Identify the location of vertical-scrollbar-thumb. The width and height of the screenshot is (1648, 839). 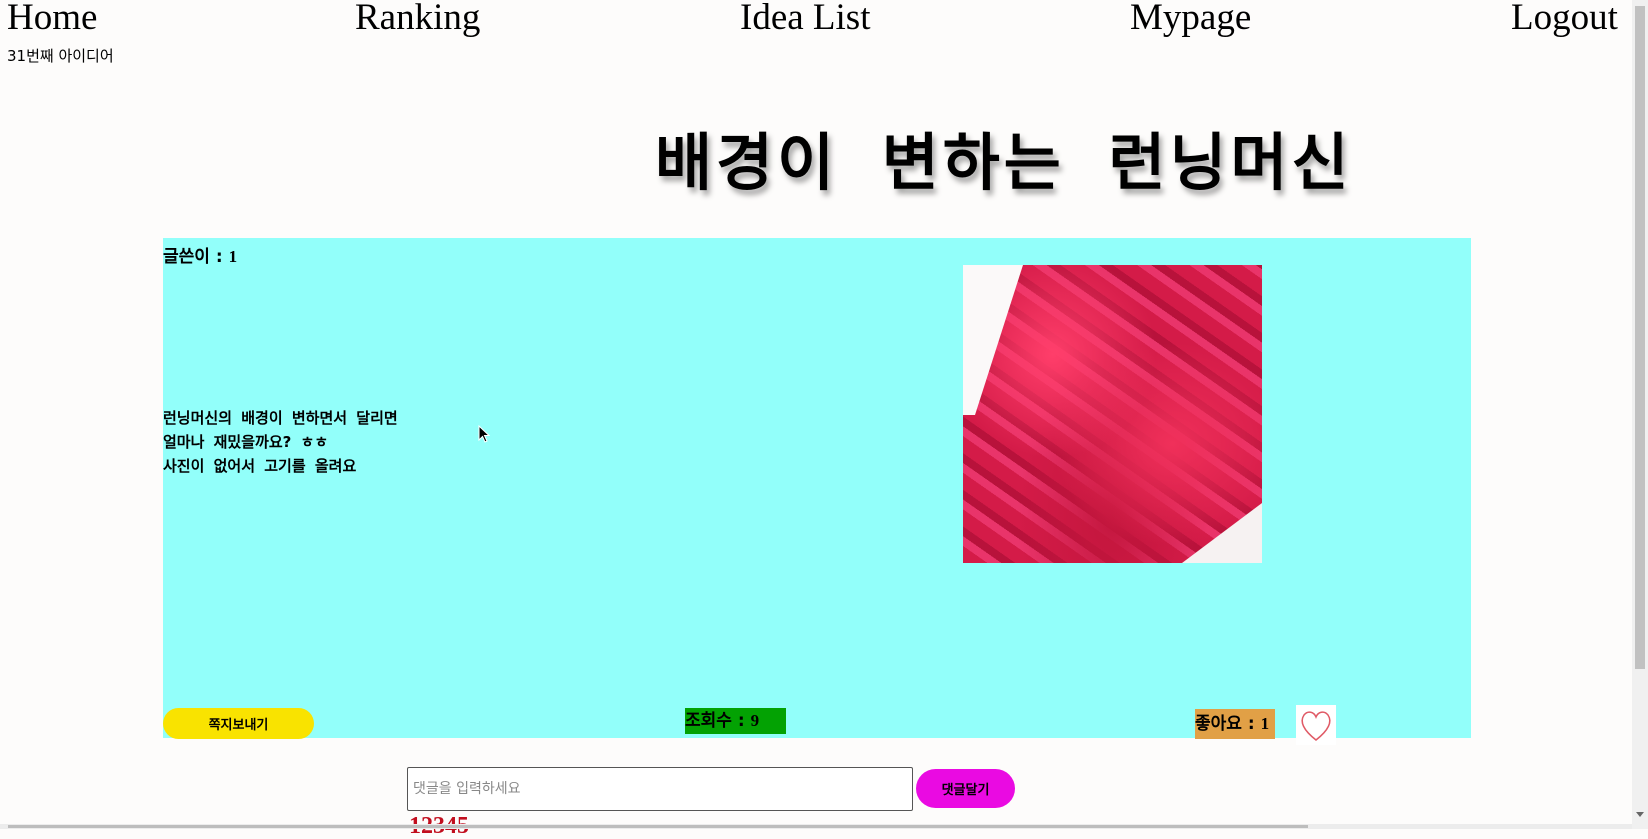
(1640, 337).